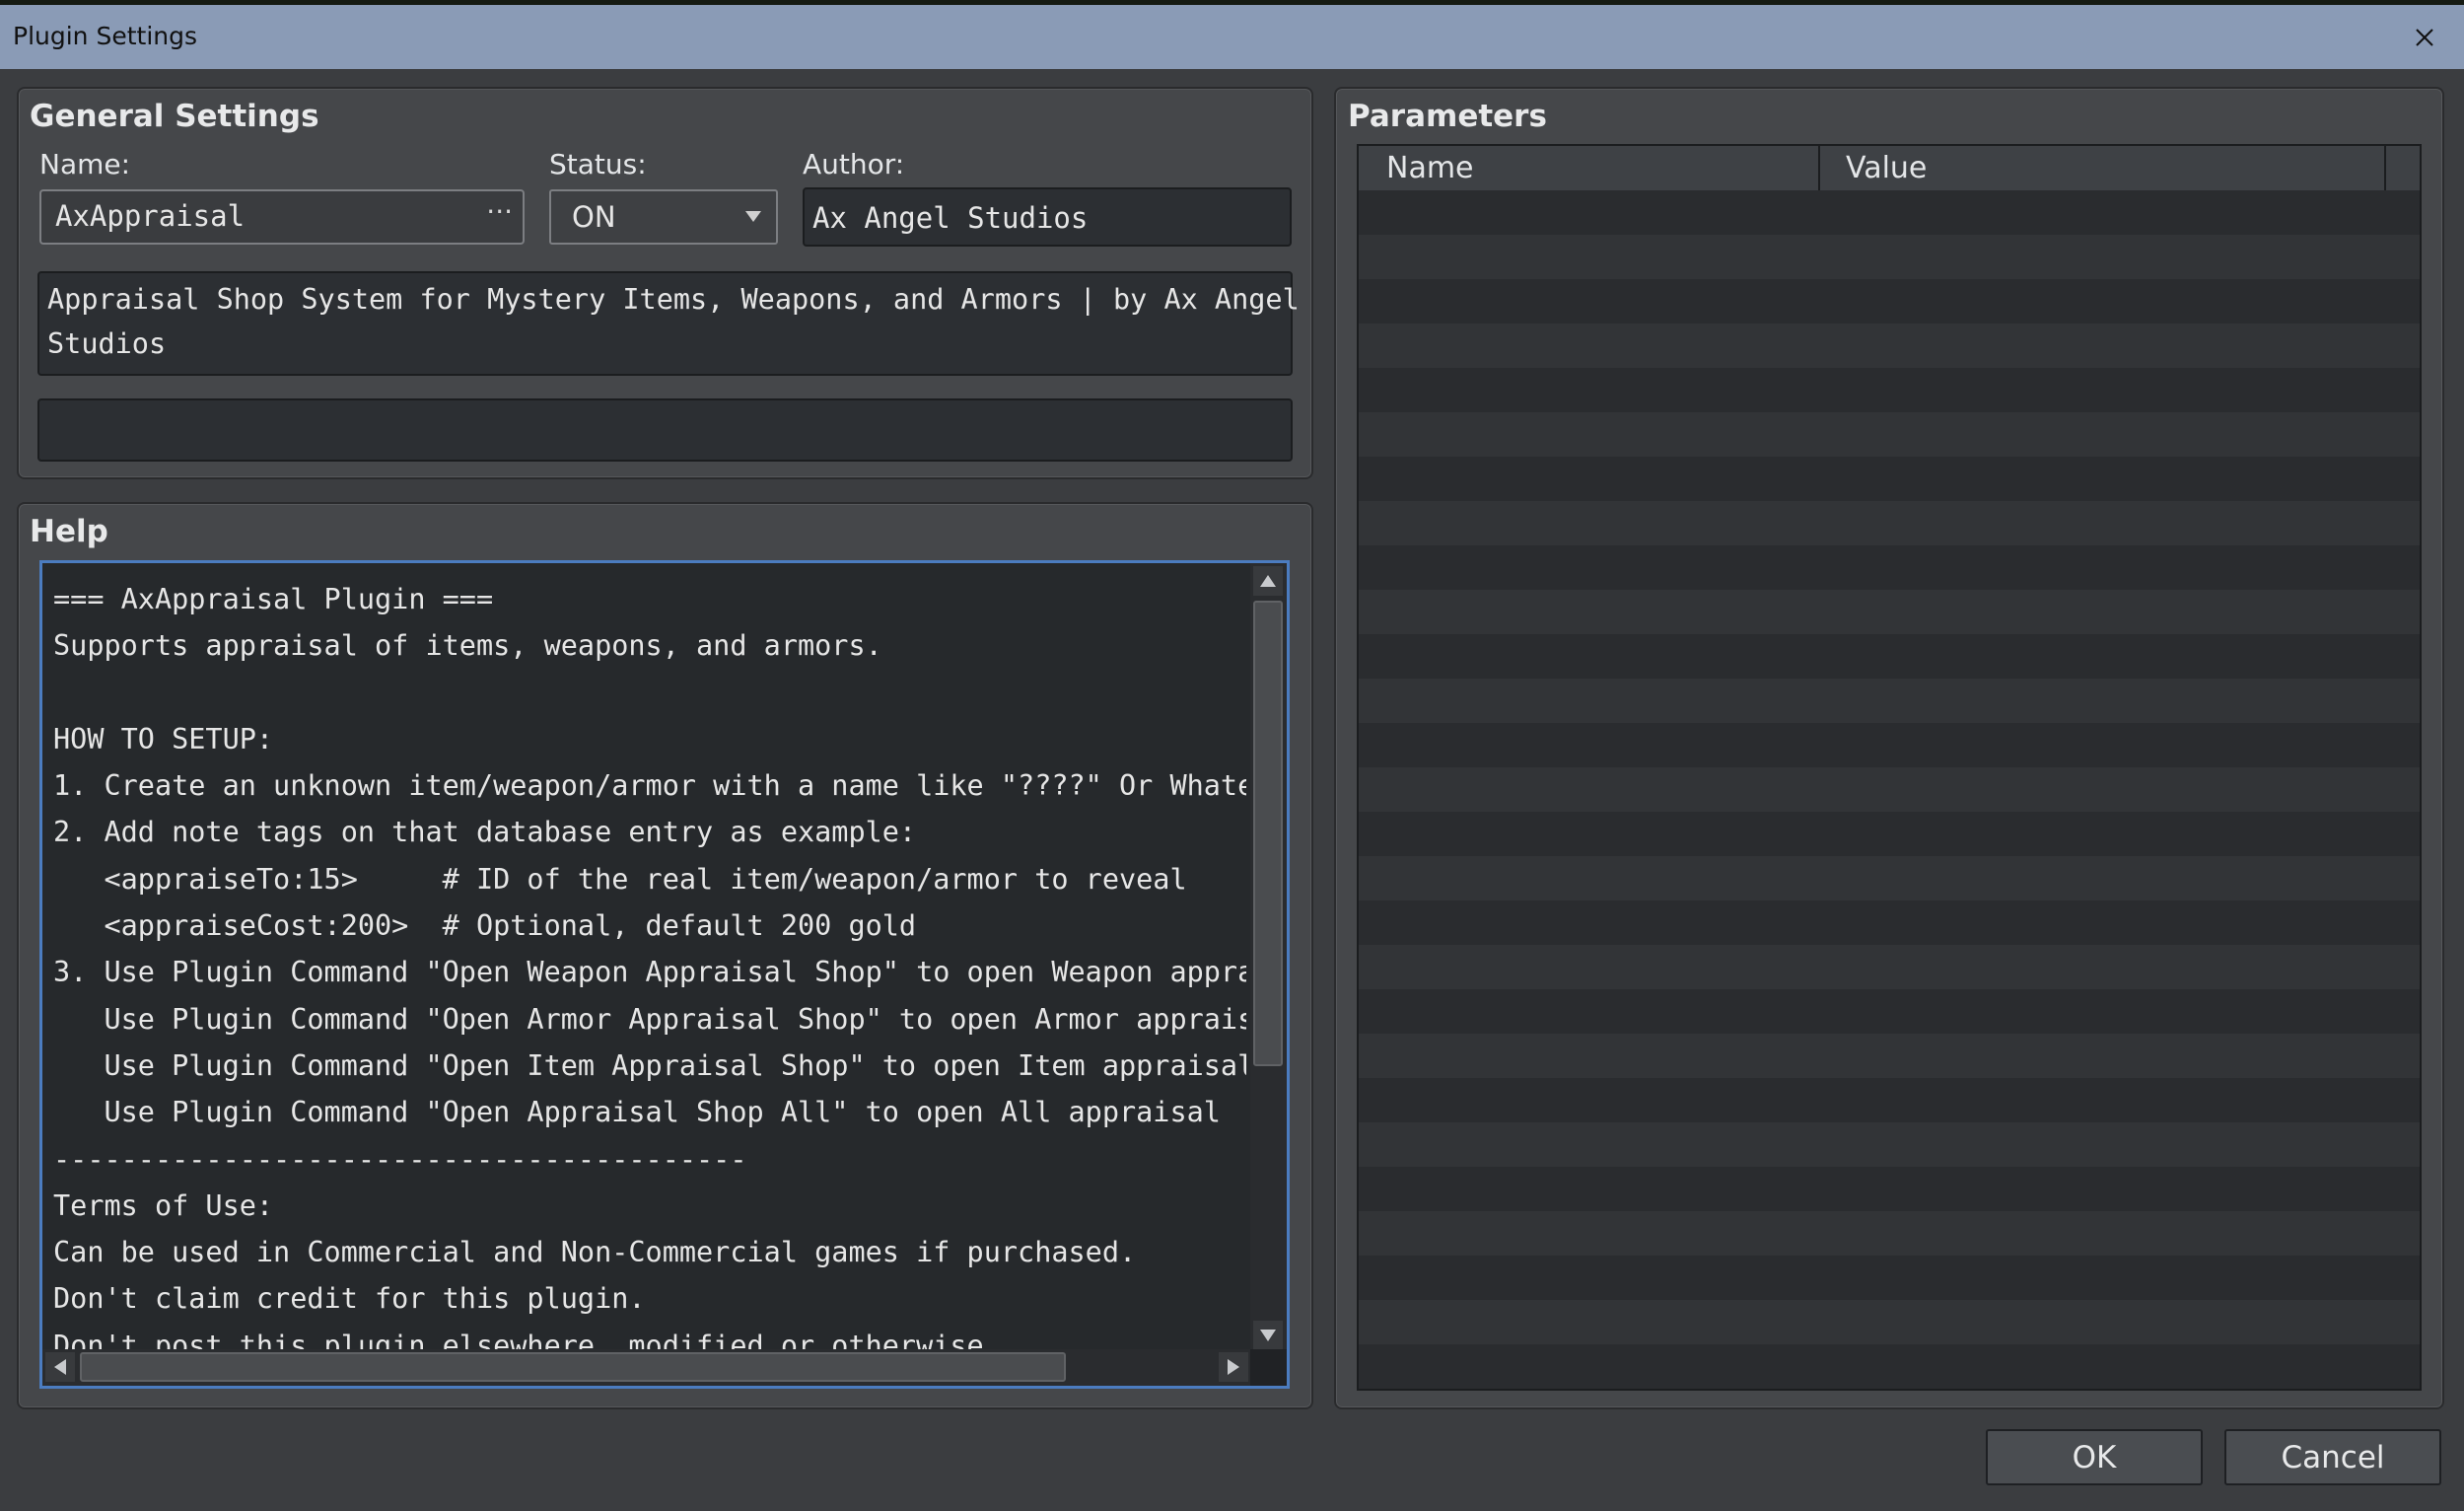 The image size is (2464, 1511). I want to click on scroll-corner, so click(1268, 1367).